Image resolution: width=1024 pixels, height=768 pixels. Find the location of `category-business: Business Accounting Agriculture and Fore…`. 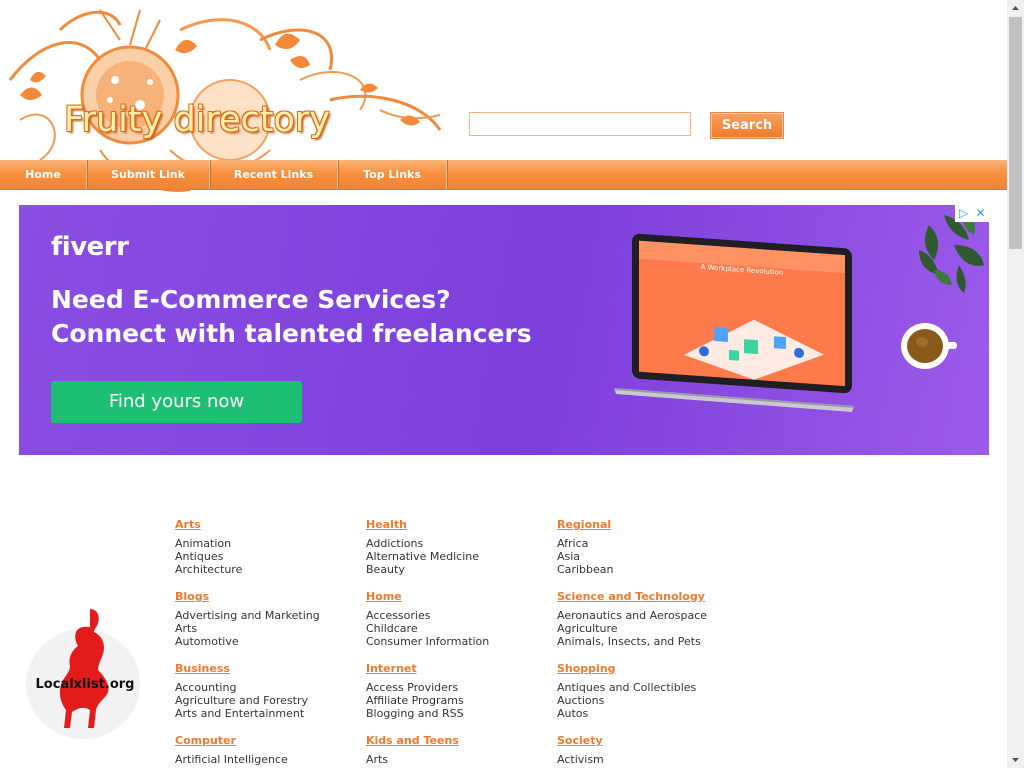

category-business: Business Accounting Agriculture and Fore… is located at coordinates (270, 691).